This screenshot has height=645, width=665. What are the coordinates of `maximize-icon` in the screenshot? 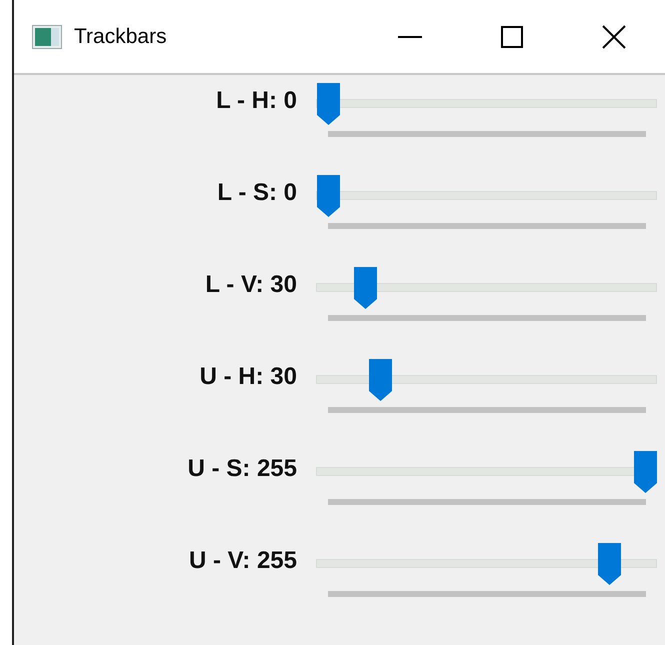 It's located at (512, 37).